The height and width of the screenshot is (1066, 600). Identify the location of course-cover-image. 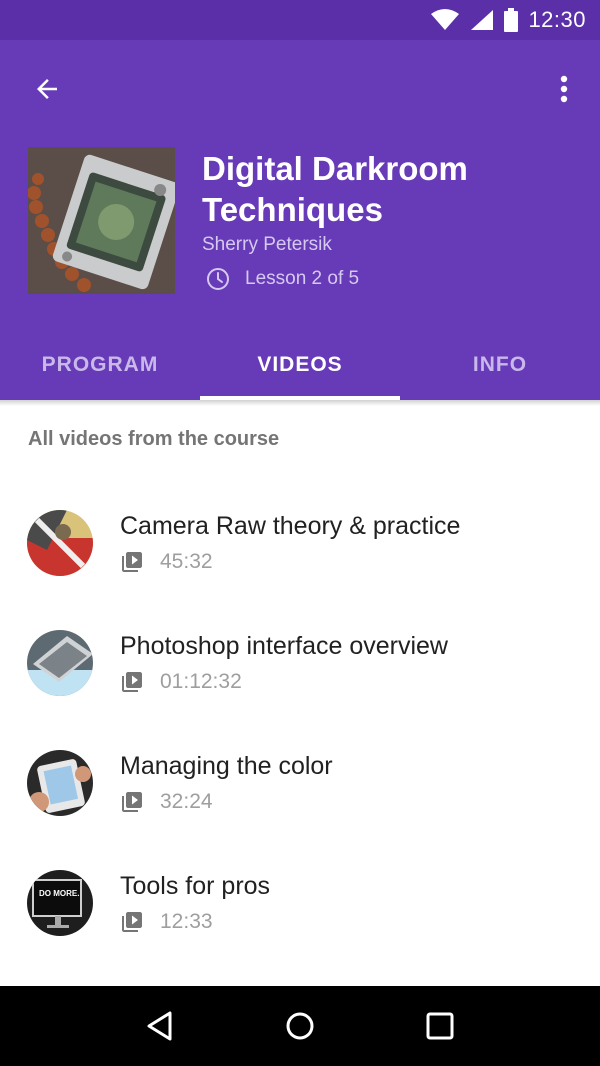
(101, 220).